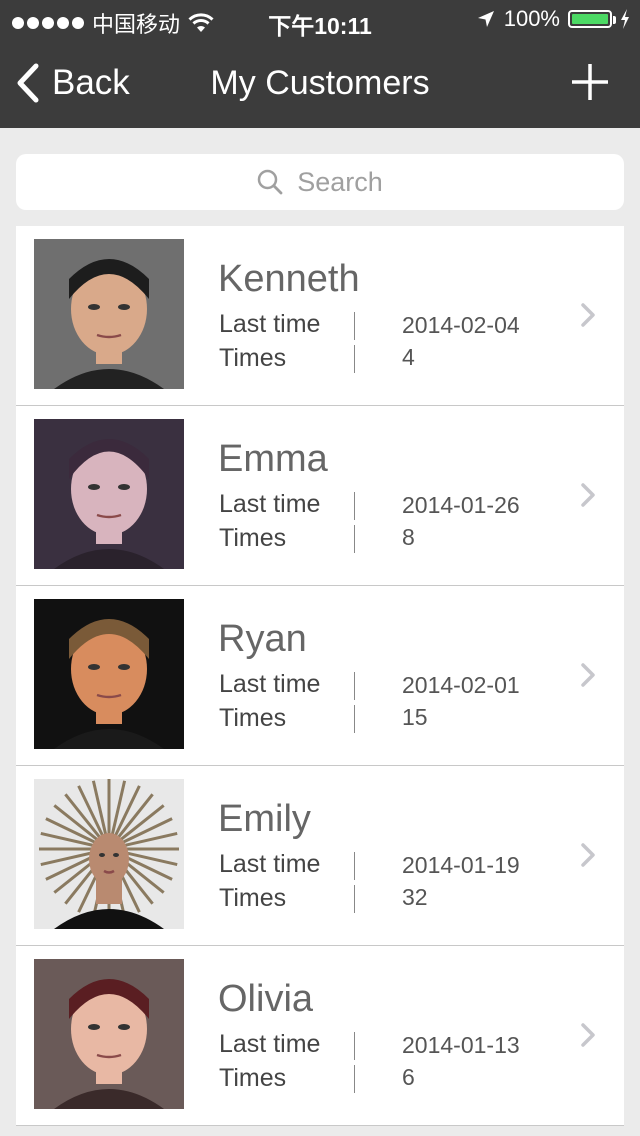  Describe the element at coordinates (461, 1045) in the screenshot. I see `last-time-value: 2014-01-13` at that location.